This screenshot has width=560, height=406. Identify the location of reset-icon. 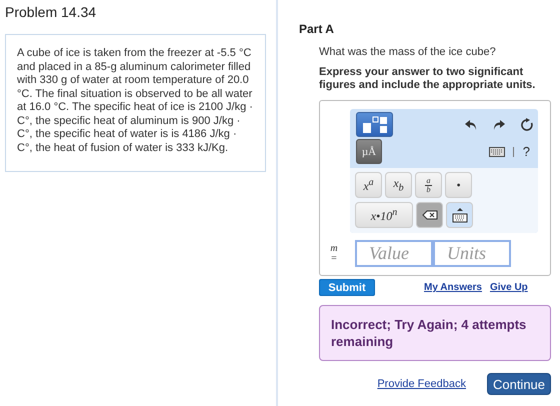
(527, 125).